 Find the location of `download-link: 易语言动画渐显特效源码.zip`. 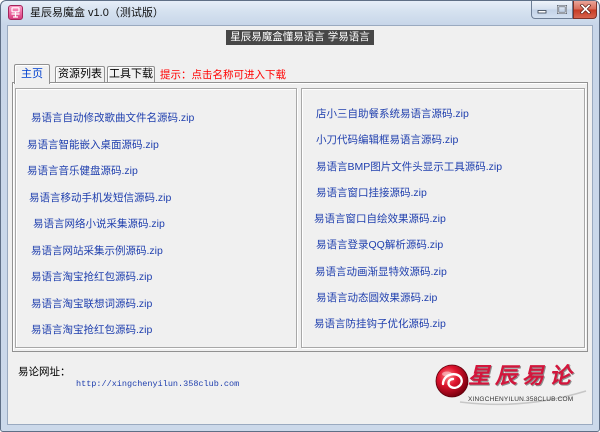

download-link: 易语言动画渐显特效源码.zip is located at coordinates (443, 278).